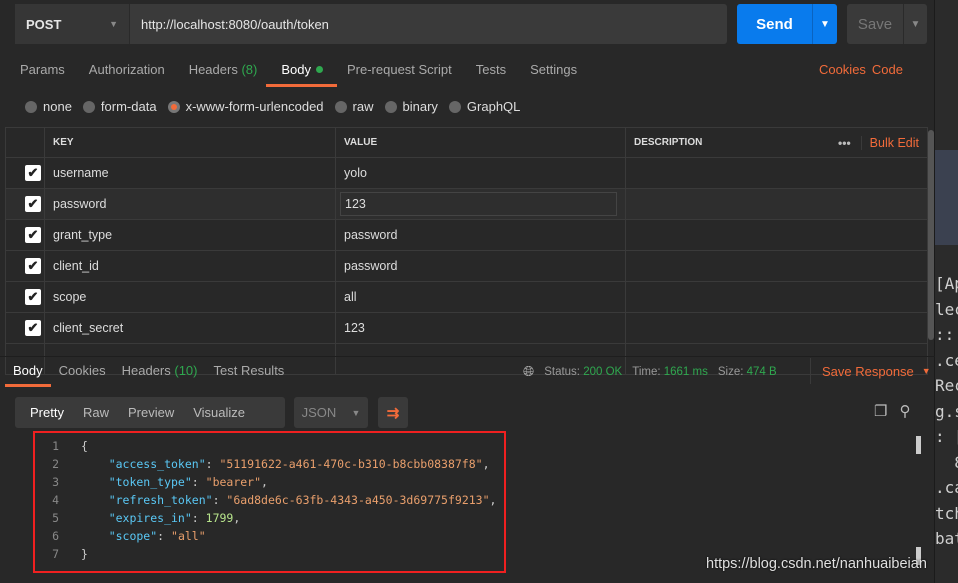 This screenshot has width=958, height=583. I want to click on tab-authorization: Authorization, so click(127, 74).